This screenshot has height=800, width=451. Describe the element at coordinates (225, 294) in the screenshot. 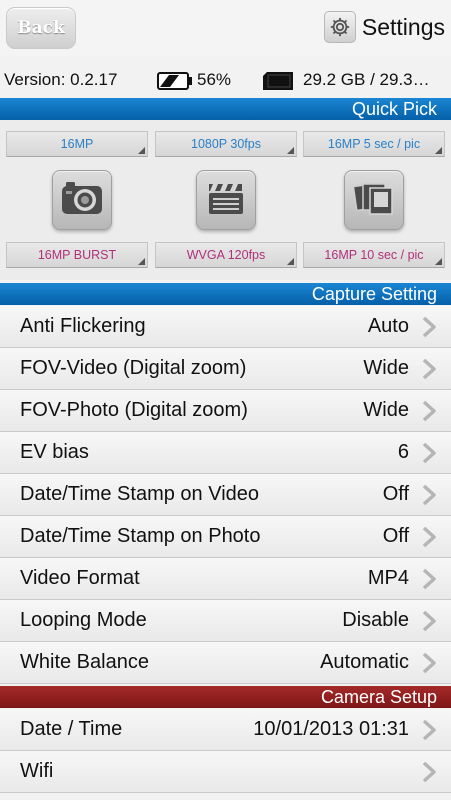

I see `capture-setting-header: Capture Setting` at that location.